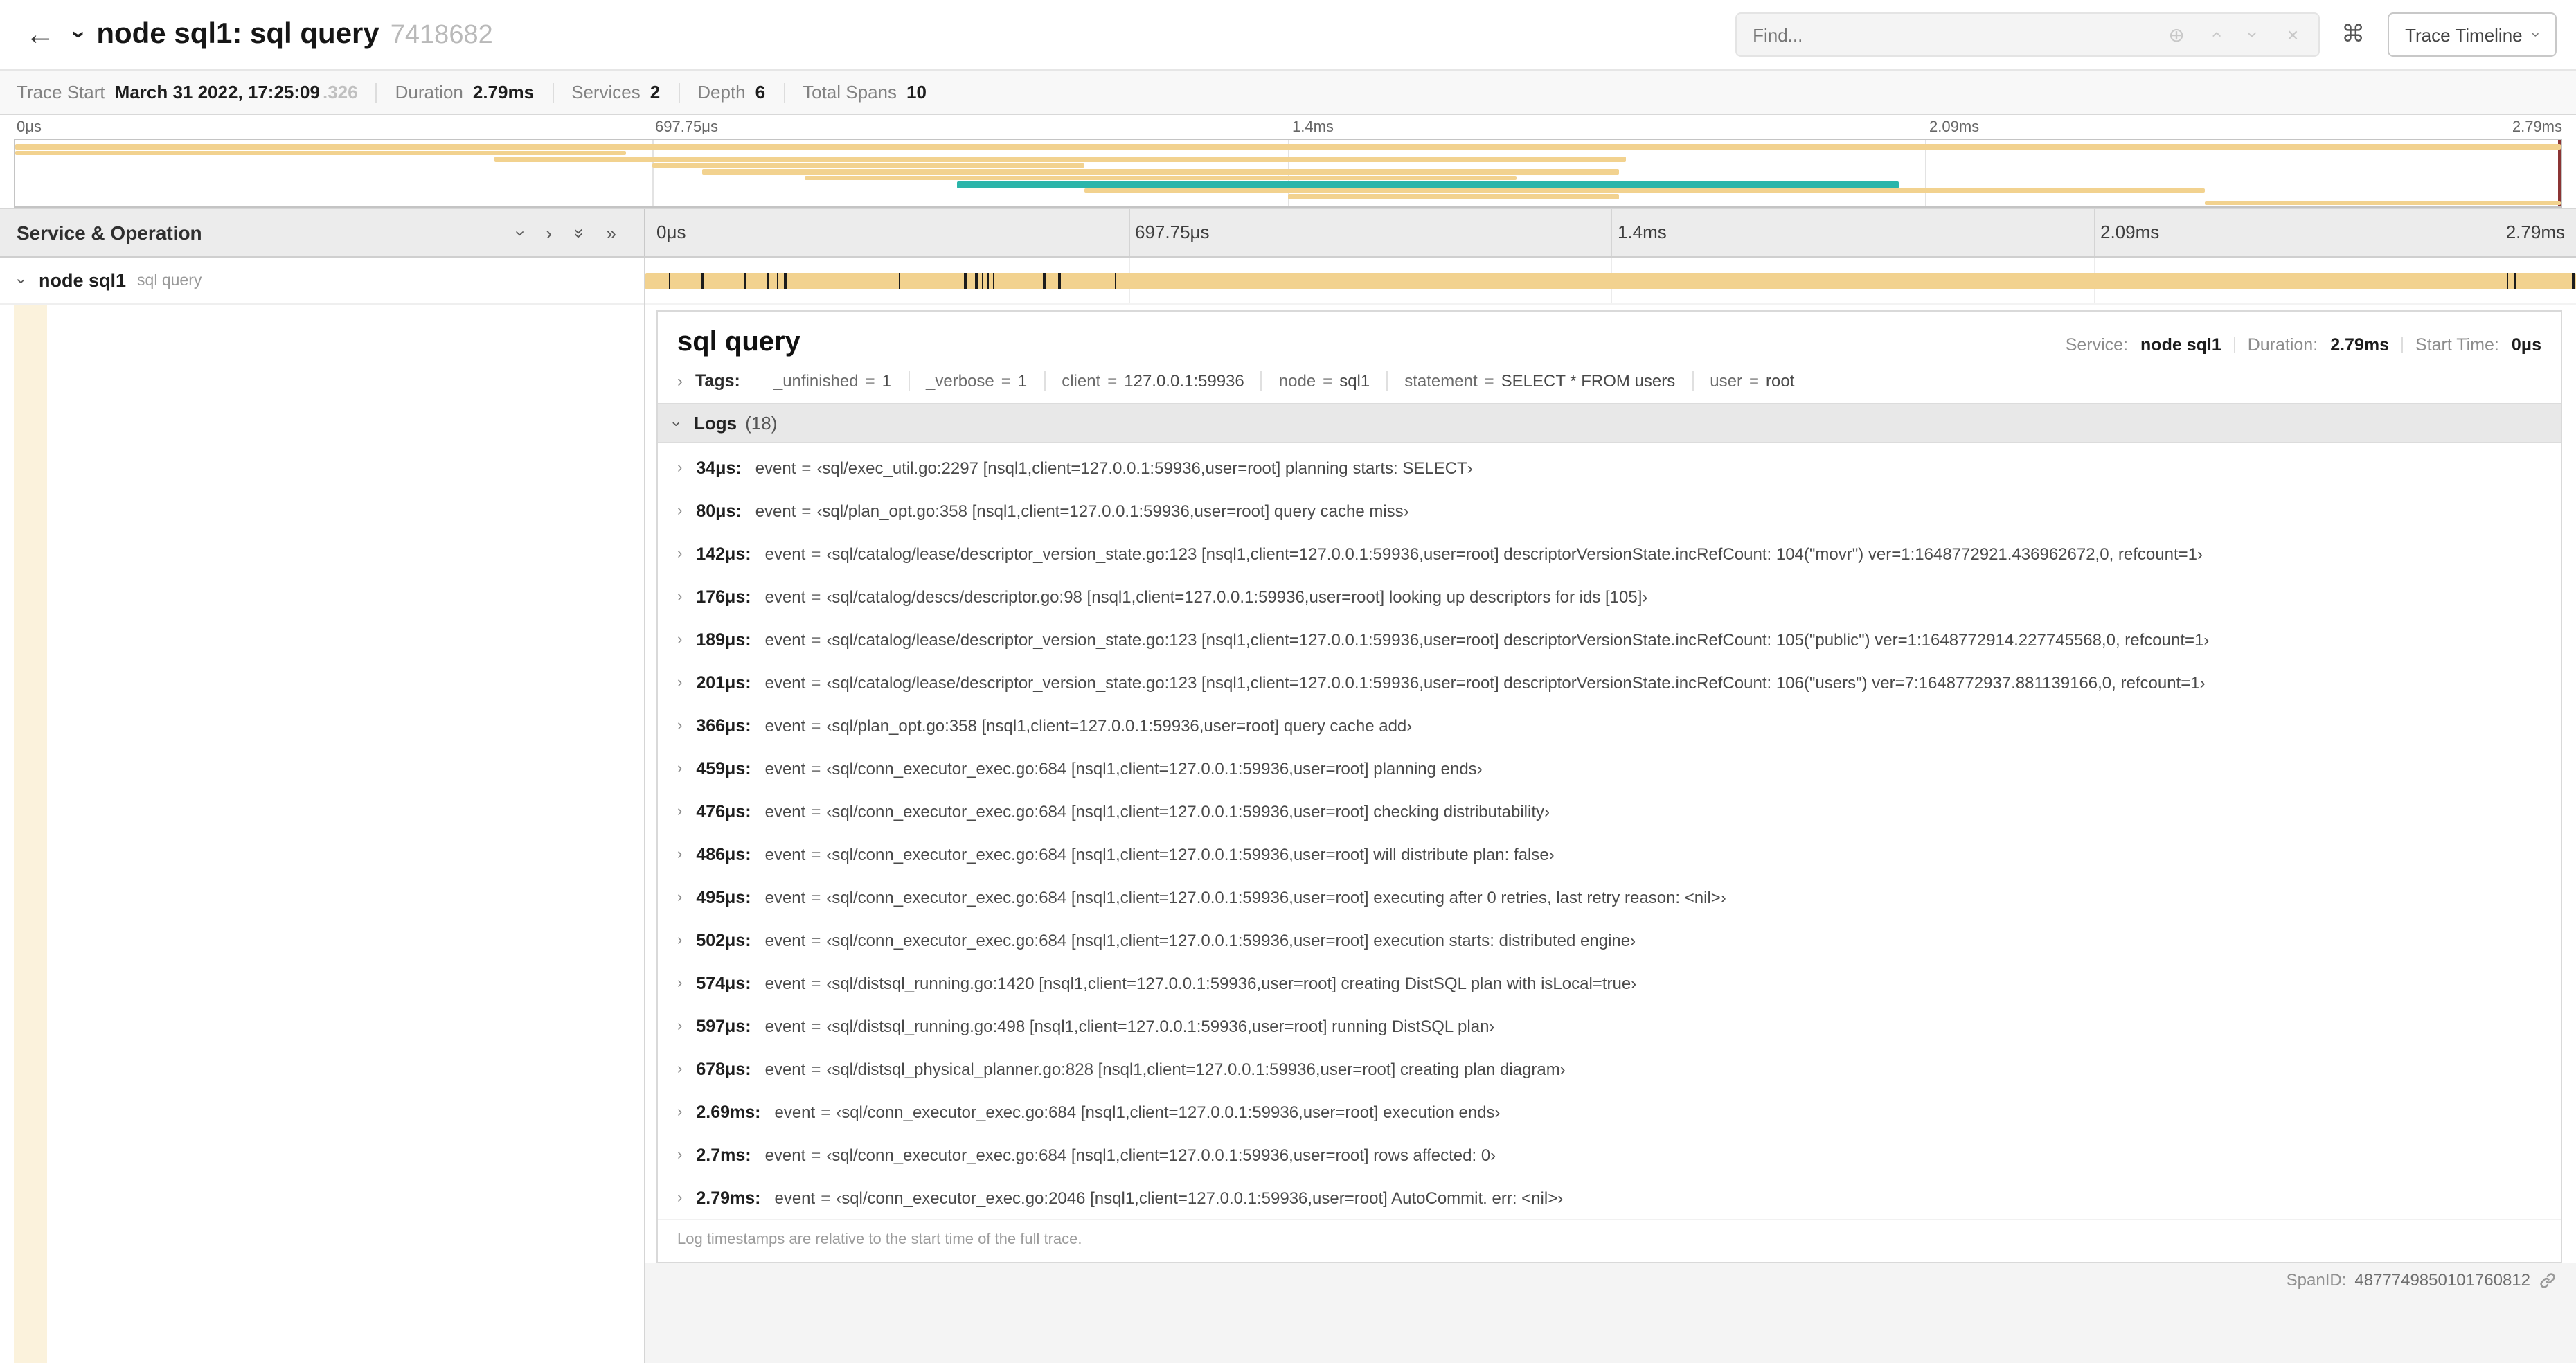 This screenshot has width=2576, height=1363. What do you see at coordinates (2535, 232) in the screenshot?
I see `ruler-tick: 2.79ms` at bounding box center [2535, 232].